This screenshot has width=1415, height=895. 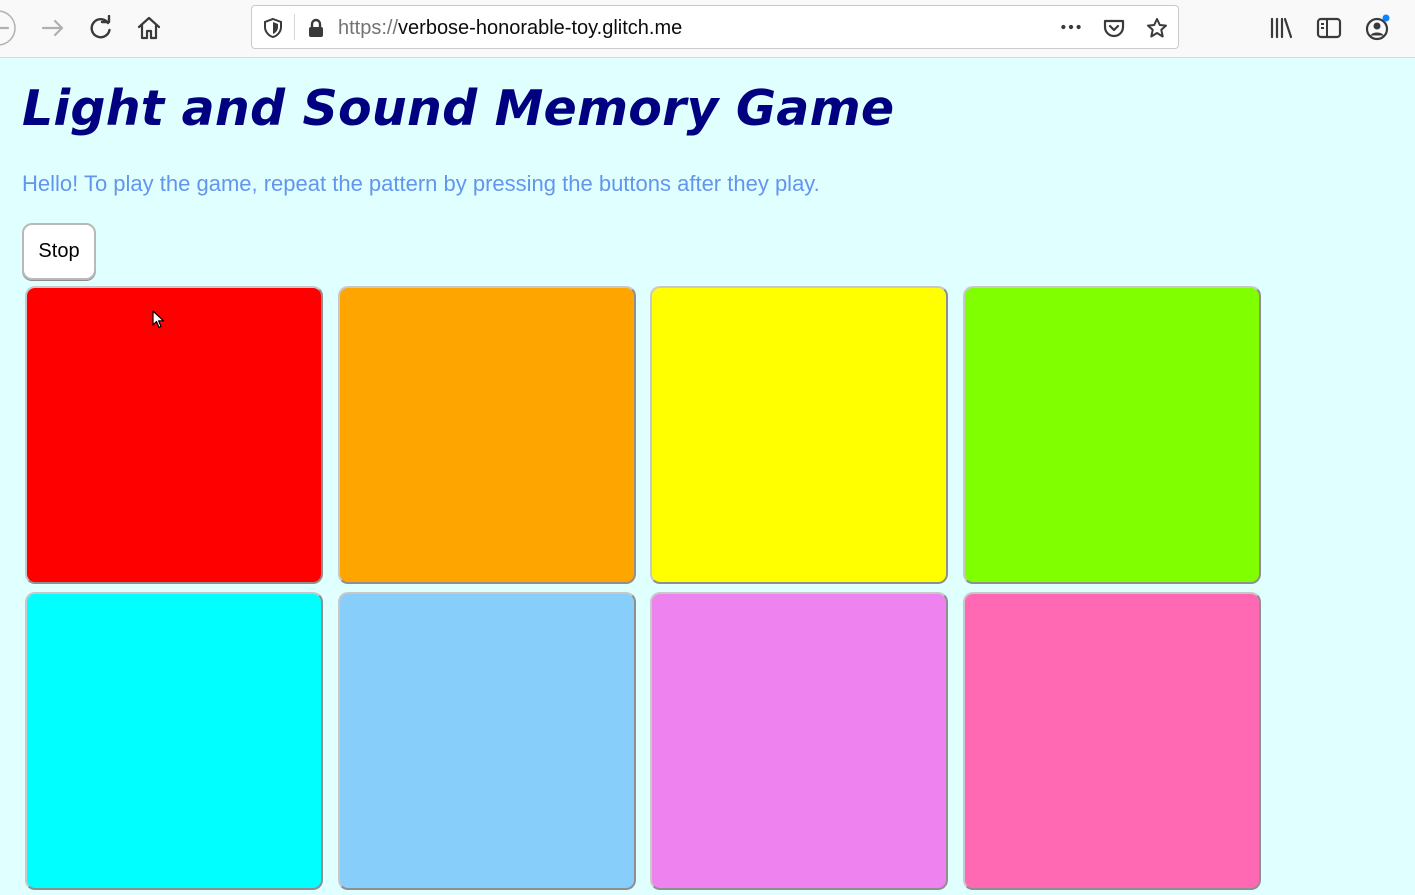 What do you see at coordinates (59, 251) in the screenshot?
I see `stop-button: Stop` at bounding box center [59, 251].